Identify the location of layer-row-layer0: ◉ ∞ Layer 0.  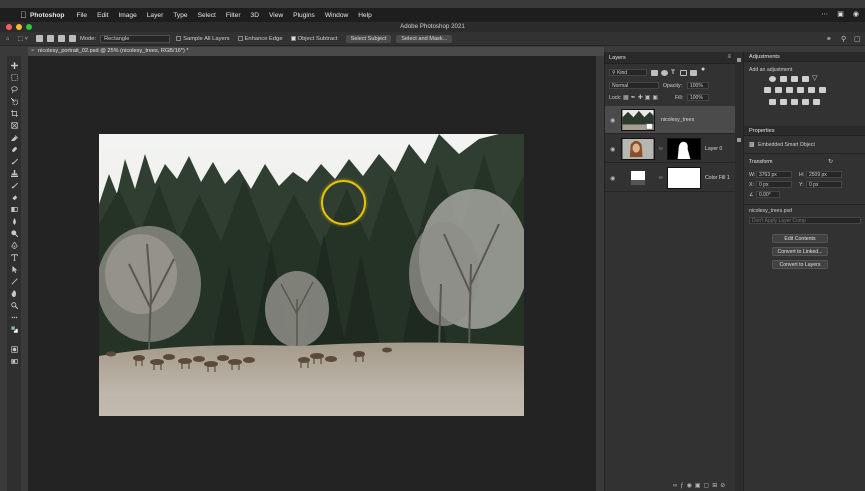
(670, 149).